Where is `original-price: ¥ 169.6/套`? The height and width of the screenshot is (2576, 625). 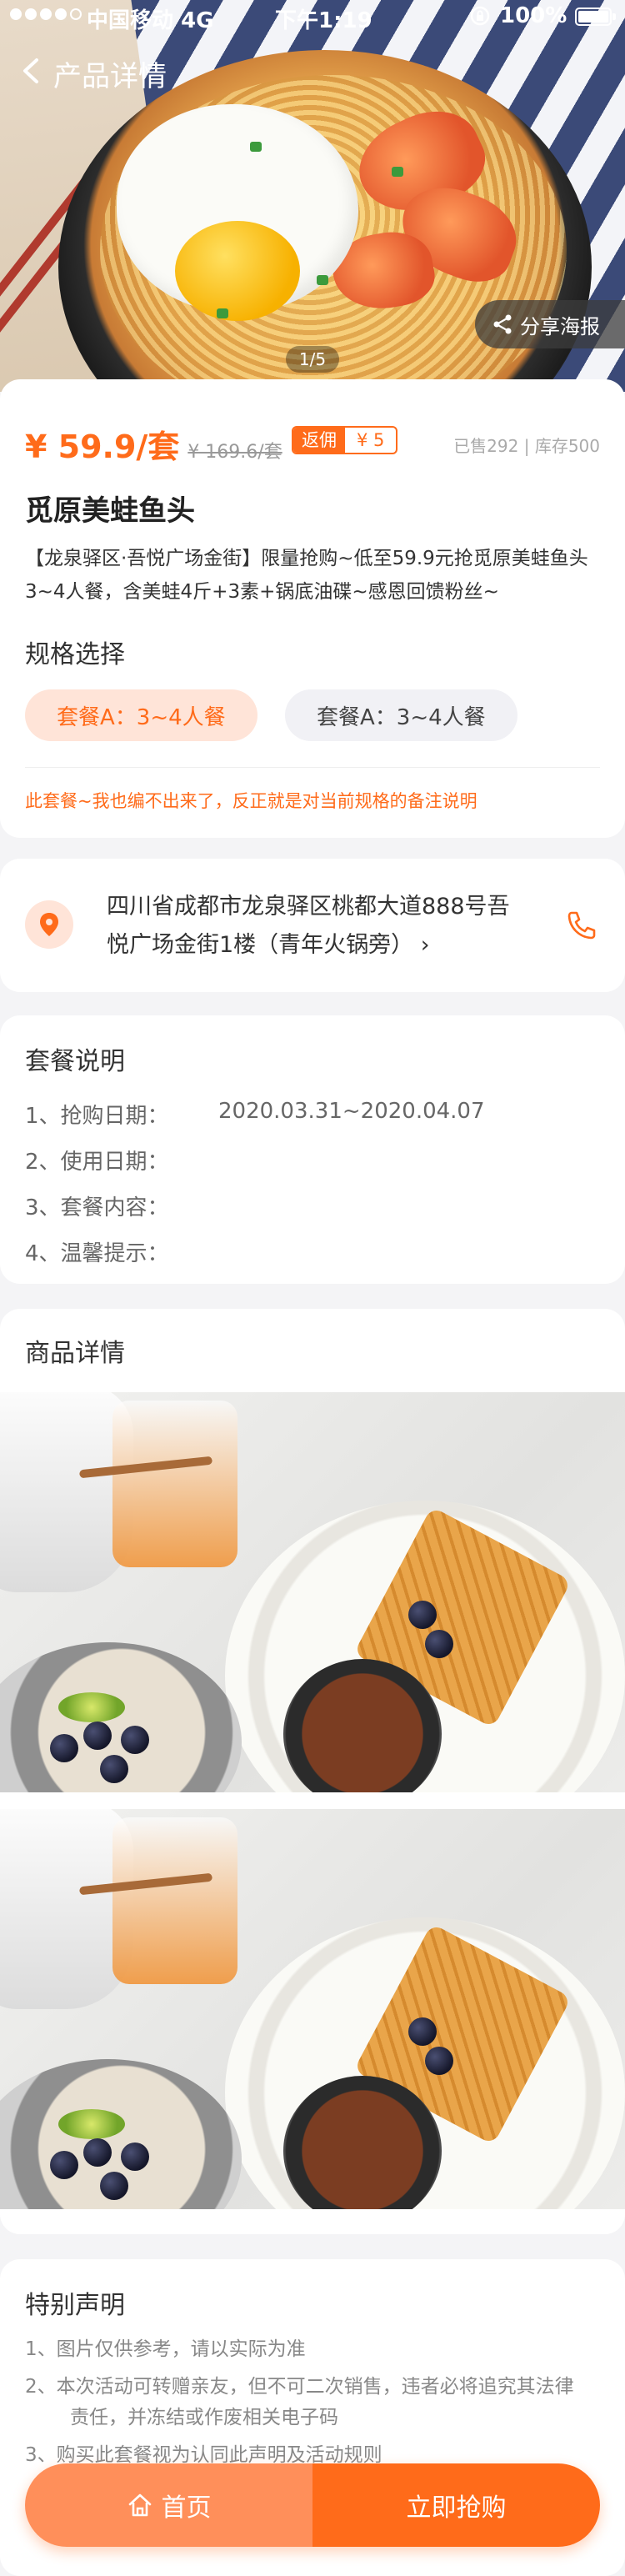
original-price: ¥ 169.6/套 is located at coordinates (235, 452).